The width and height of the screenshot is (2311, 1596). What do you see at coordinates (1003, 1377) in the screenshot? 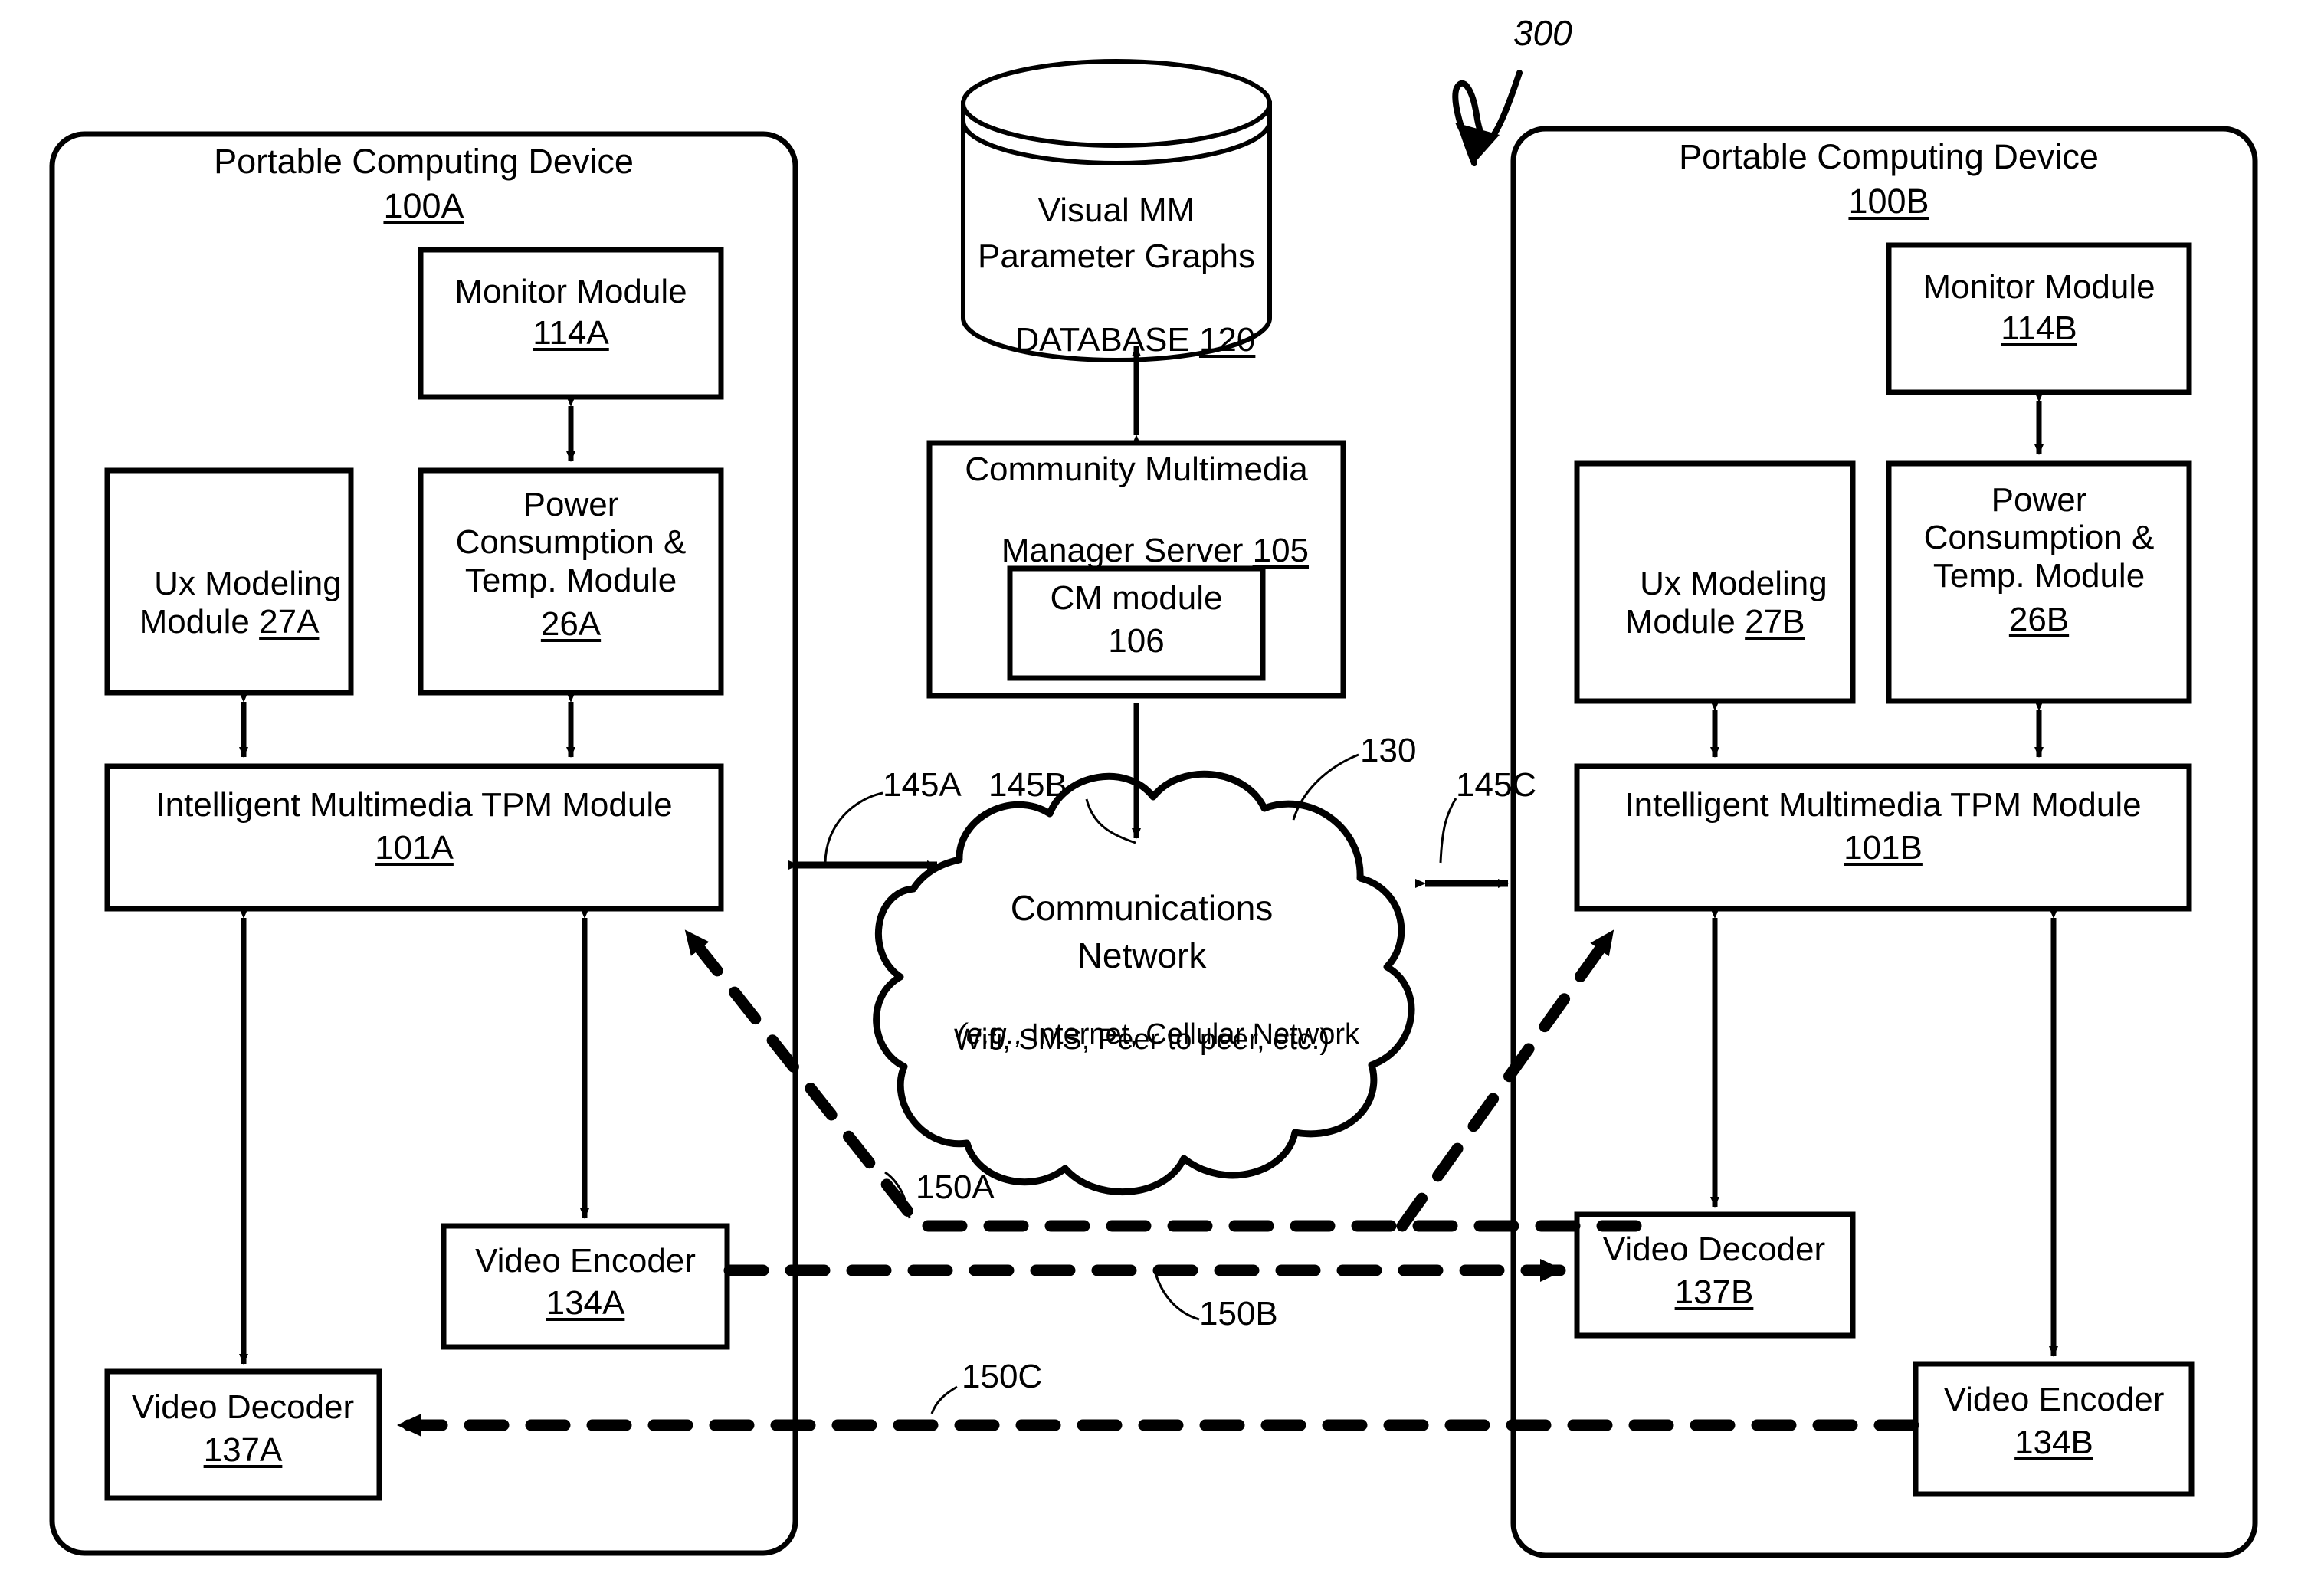
I see `label-150c: 150C` at bounding box center [1003, 1377].